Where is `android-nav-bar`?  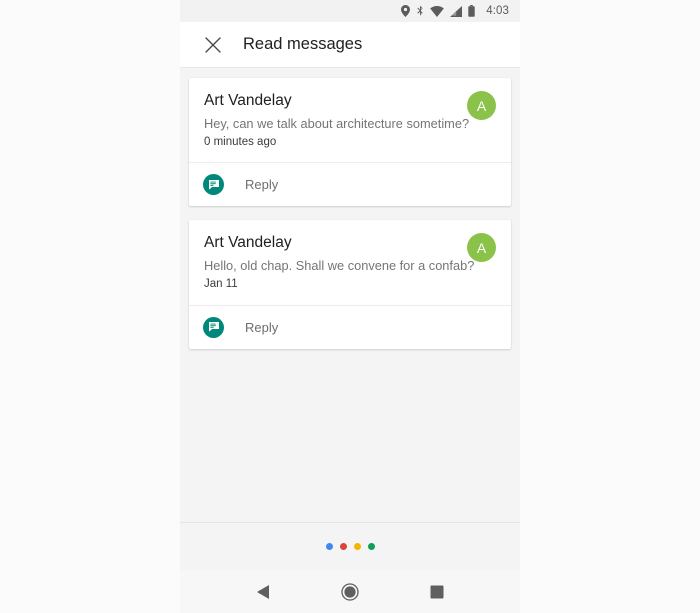 android-nav-bar is located at coordinates (350, 591).